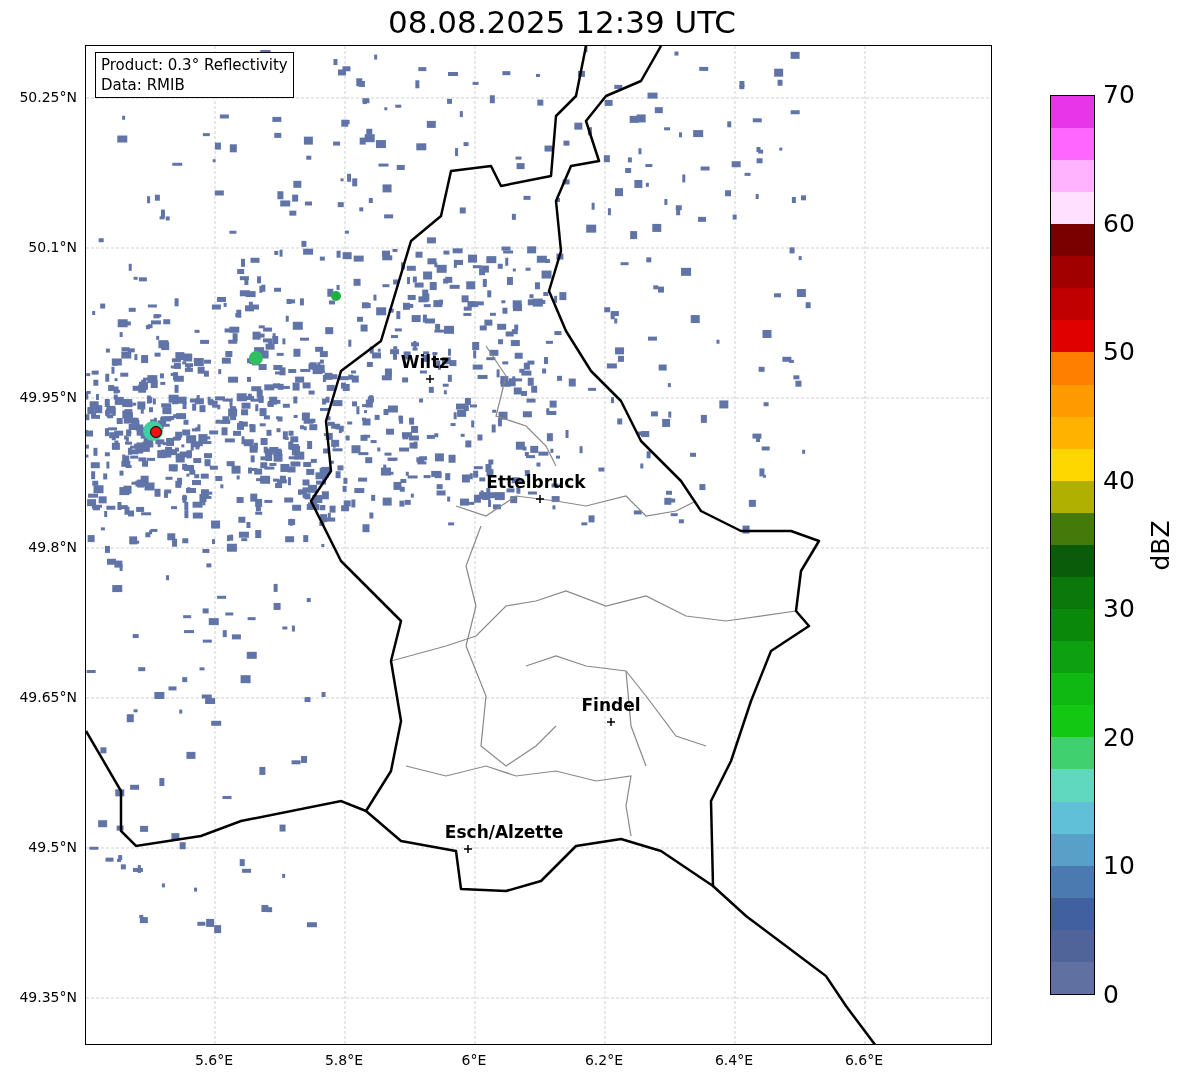 This screenshot has width=1184, height=1081. Describe the element at coordinates (1111, 994) in the screenshot. I see `colorbar-tick-label: 0` at that location.